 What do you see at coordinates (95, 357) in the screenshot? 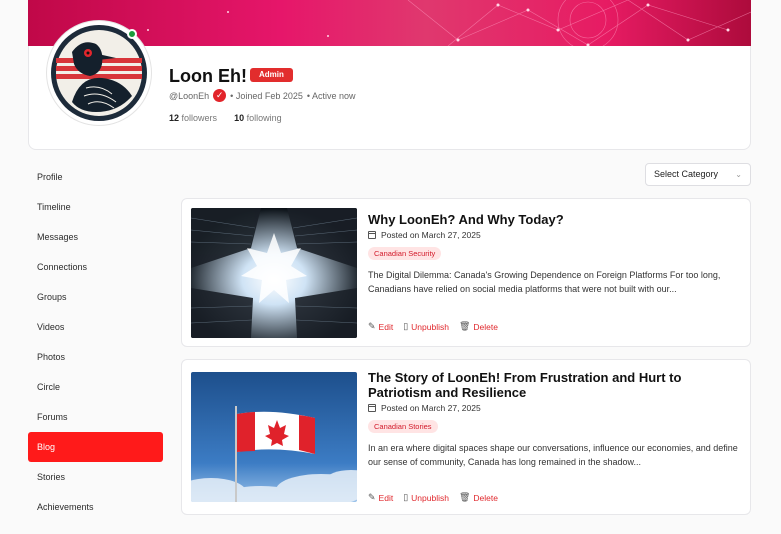
I see `nav-item-photos: Photos` at bounding box center [95, 357].